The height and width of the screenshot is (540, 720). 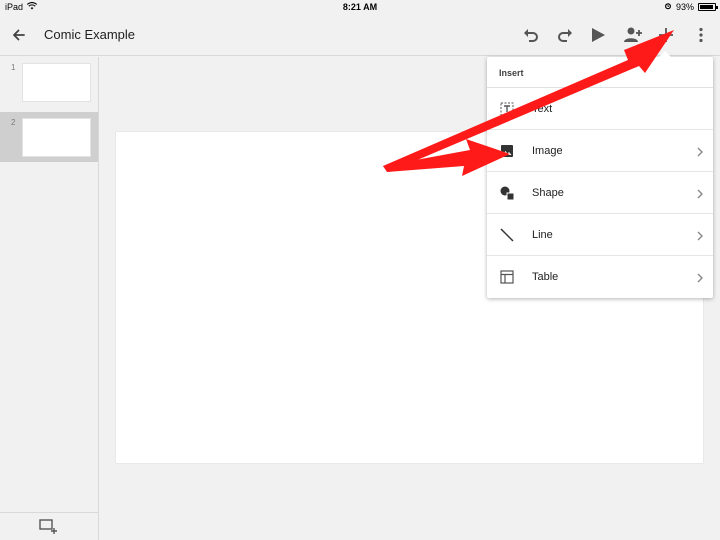 What do you see at coordinates (507, 109) in the screenshot?
I see `text-box-icon` at bounding box center [507, 109].